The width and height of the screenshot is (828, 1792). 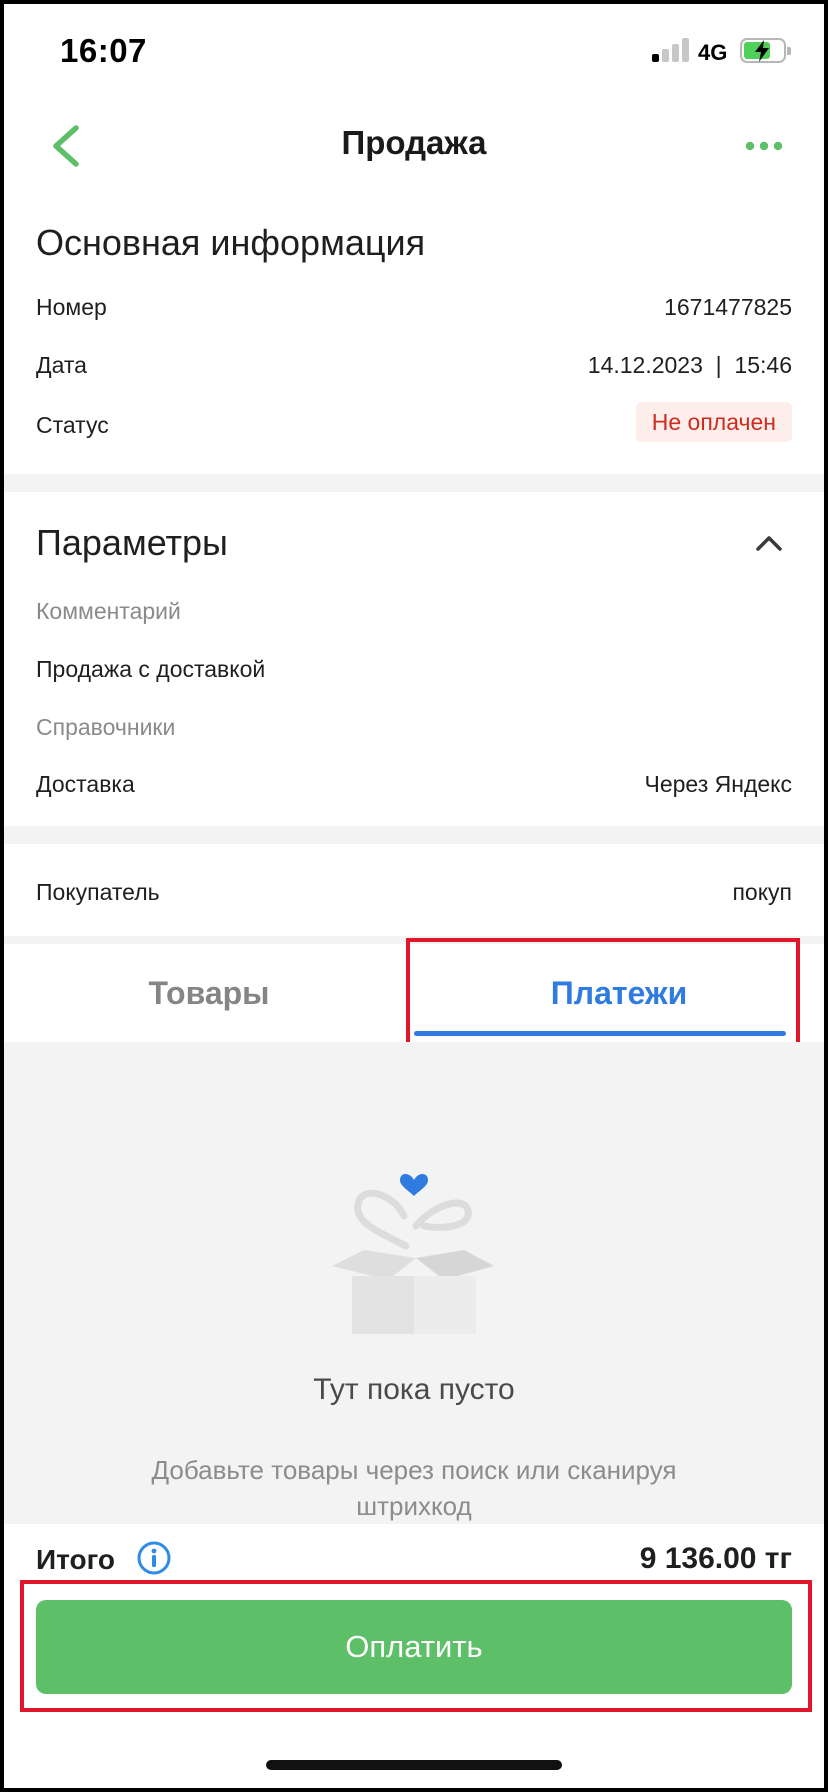 I want to click on total-label: Итого, so click(x=75, y=1559).